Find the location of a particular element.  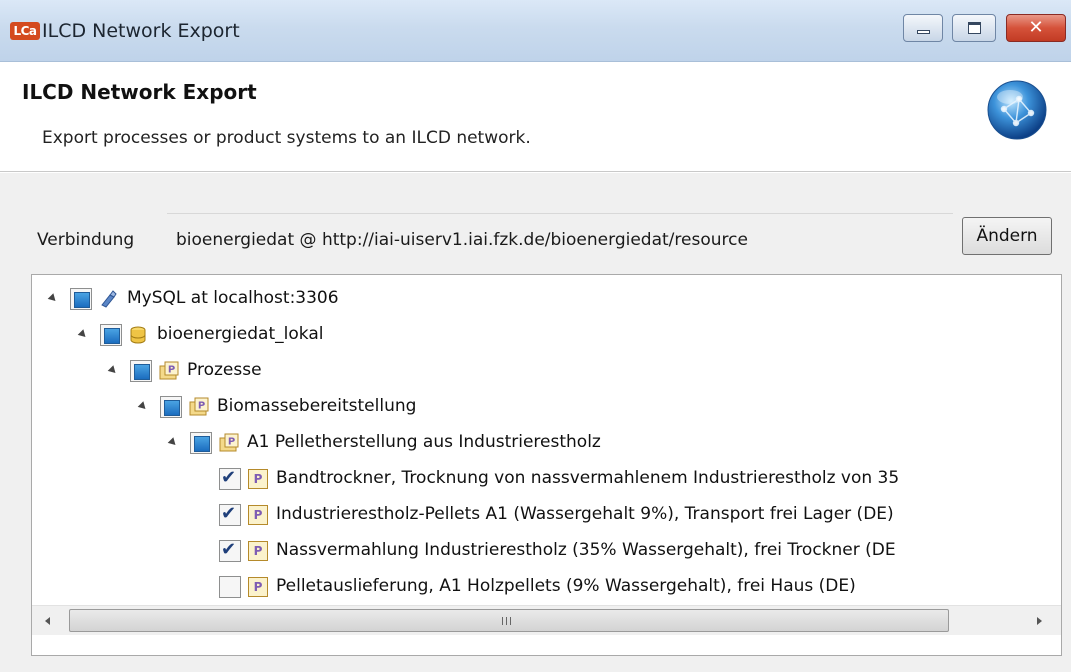

tree-node-mysql: MySQL at localhost:3306 is located at coordinates (532, 299).